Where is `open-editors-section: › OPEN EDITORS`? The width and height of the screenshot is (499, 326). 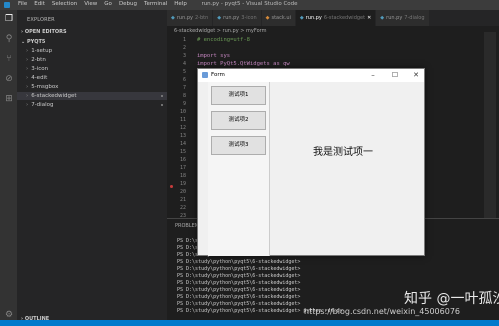 open-editors-section: › OPEN EDITORS is located at coordinates (44, 32).